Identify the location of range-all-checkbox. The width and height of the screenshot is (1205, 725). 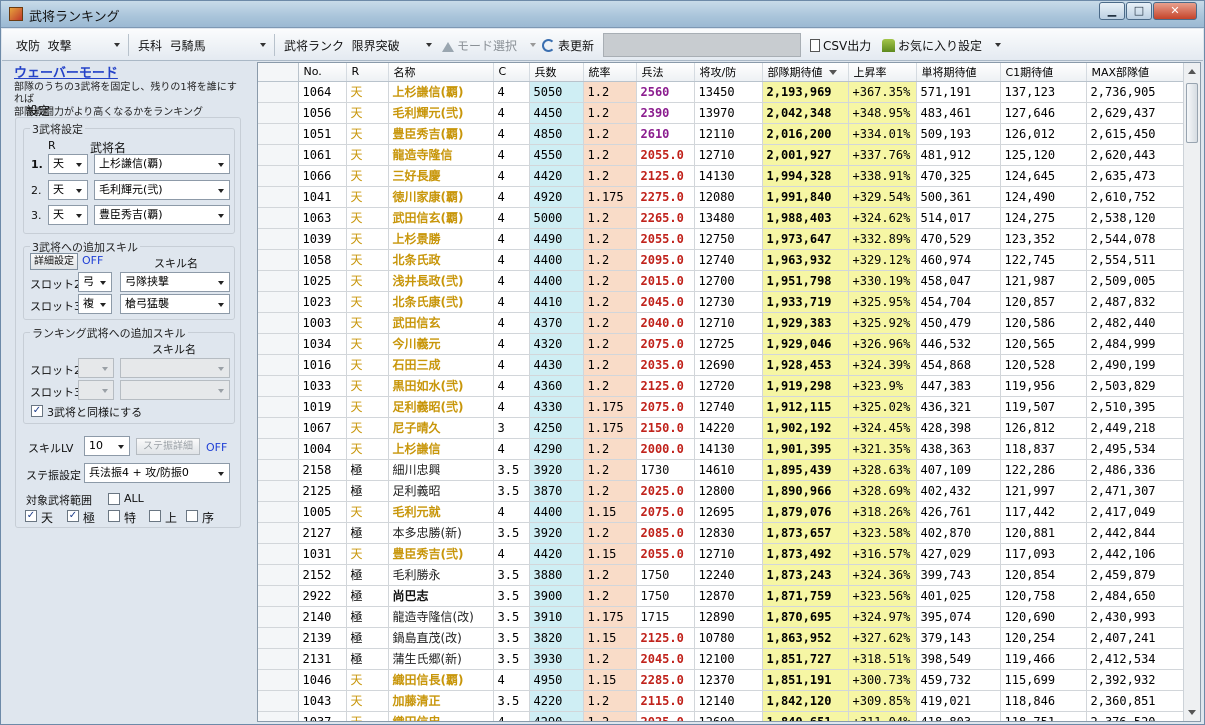
(114, 499).